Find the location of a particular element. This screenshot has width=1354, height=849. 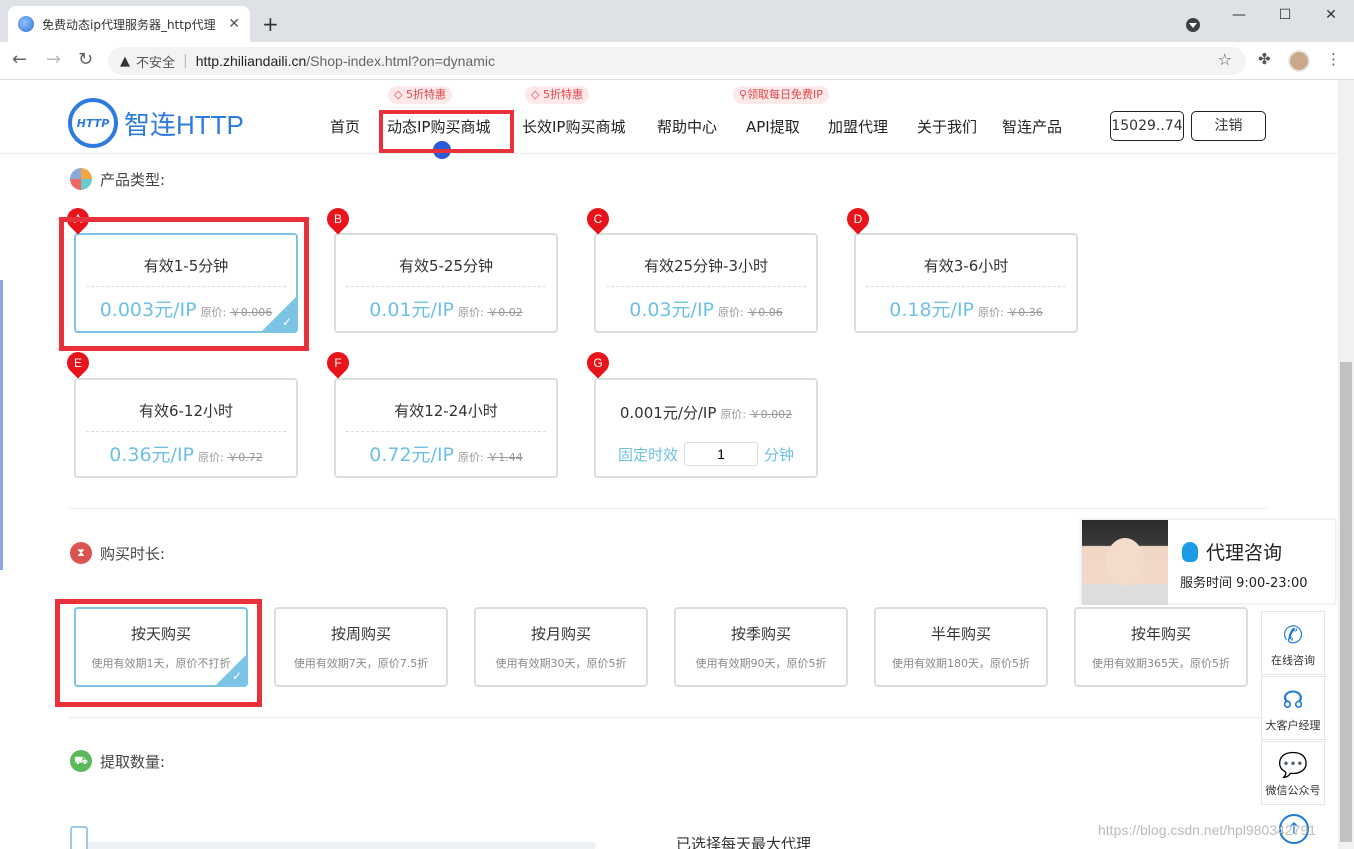

product-card-d: 有效3-6小时 0.18元/IP 原价: ￥0.36 is located at coordinates (966, 283).